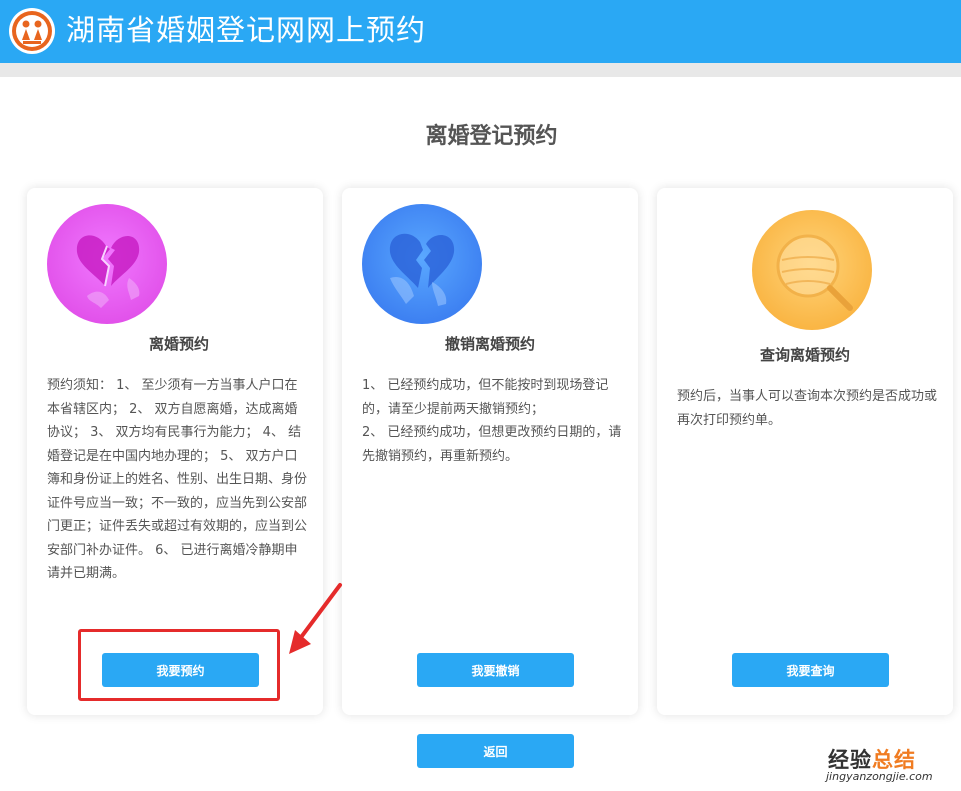  What do you see at coordinates (107, 264) in the screenshot?
I see `broken-heart-icon` at bounding box center [107, 264].